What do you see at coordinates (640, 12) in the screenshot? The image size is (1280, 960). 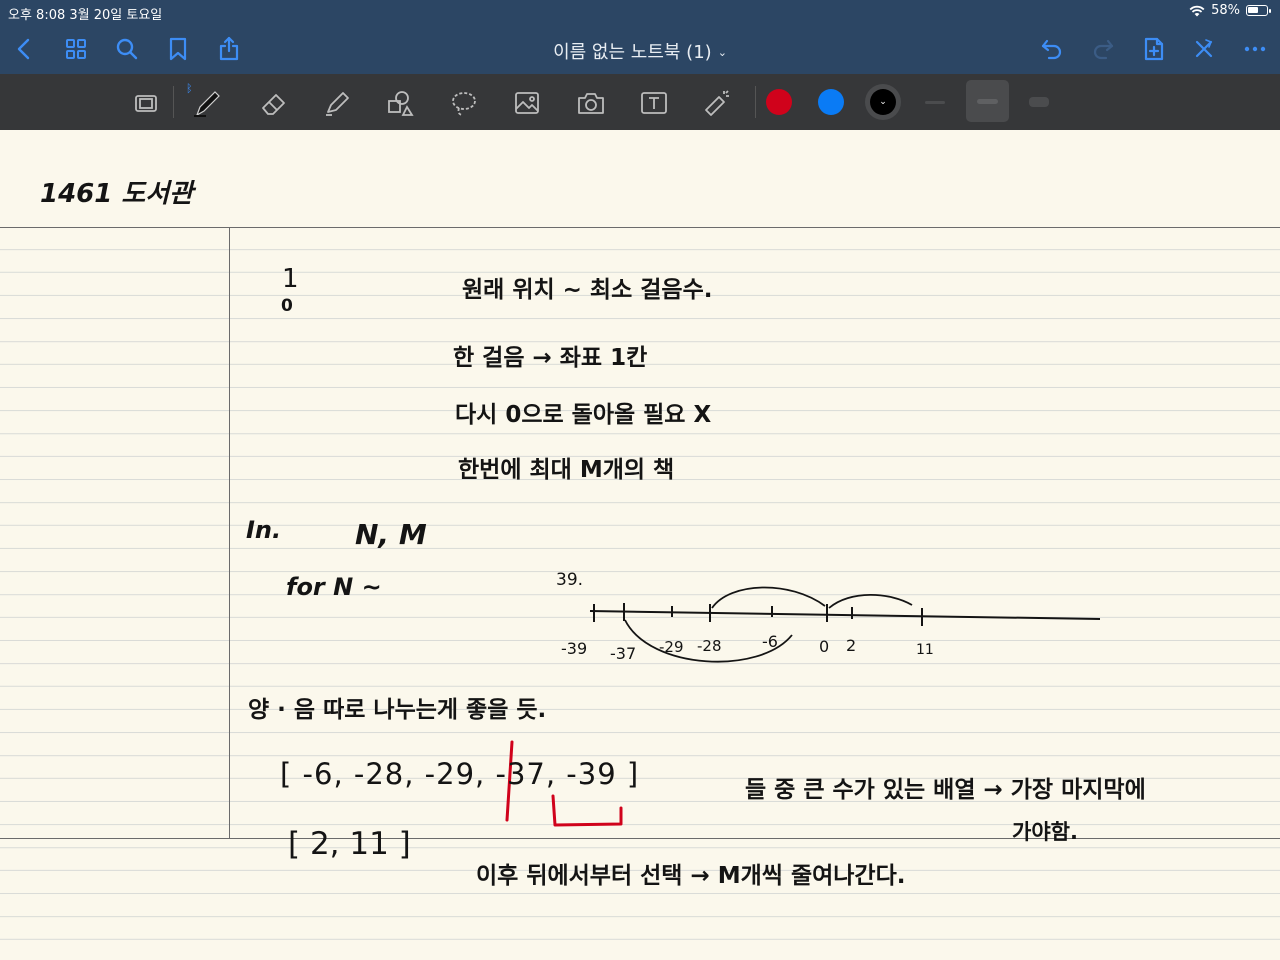 I see `status-bar: 오후 8:08 3월 20일 토요일 58%` at bounding box center [640, 12].